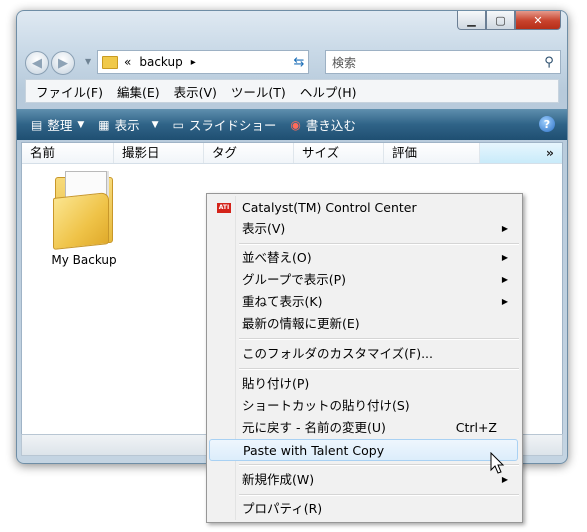 The image size is (587, 532). What do you see at coordinates (538, 20) in the screenshot?
I see `close-button: ✕` at bounding box center [538, 20].